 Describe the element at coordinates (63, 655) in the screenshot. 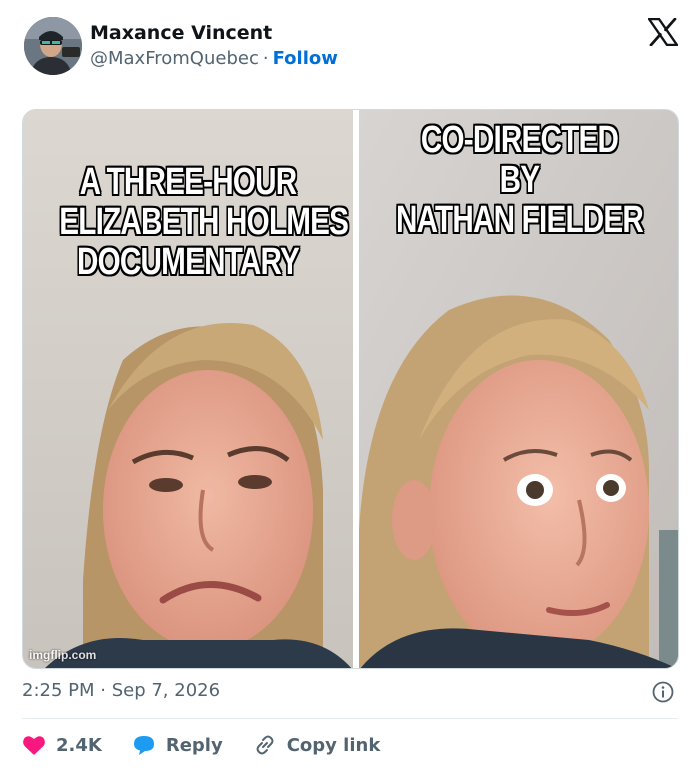

I see `watermark: imgflip.com` at that location.